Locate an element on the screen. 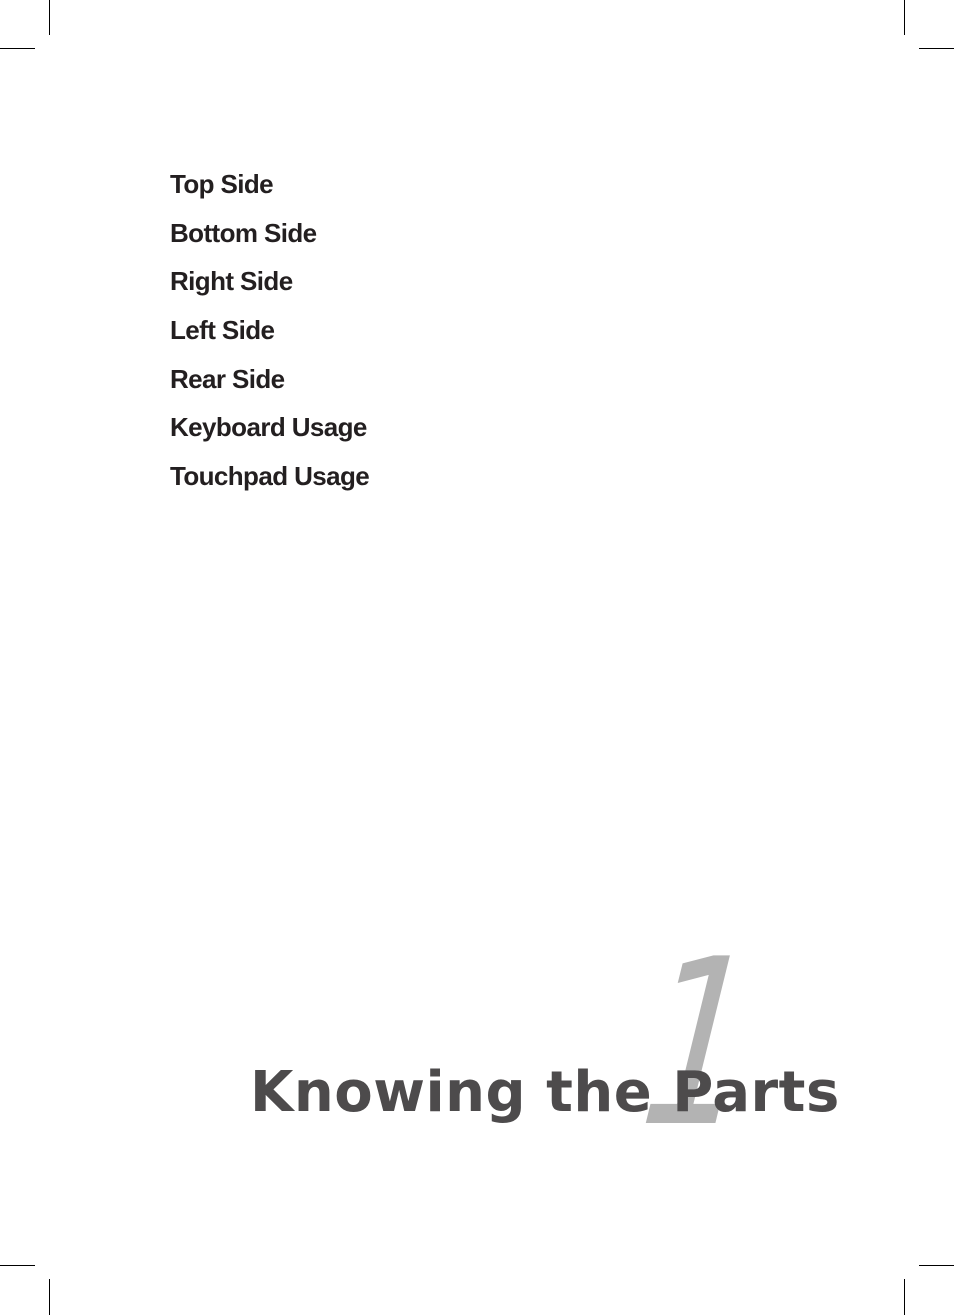 This screenshot has width=954, height=1315. crop-mark-bottom-left-vertical is located at coordinates (49, 1297).